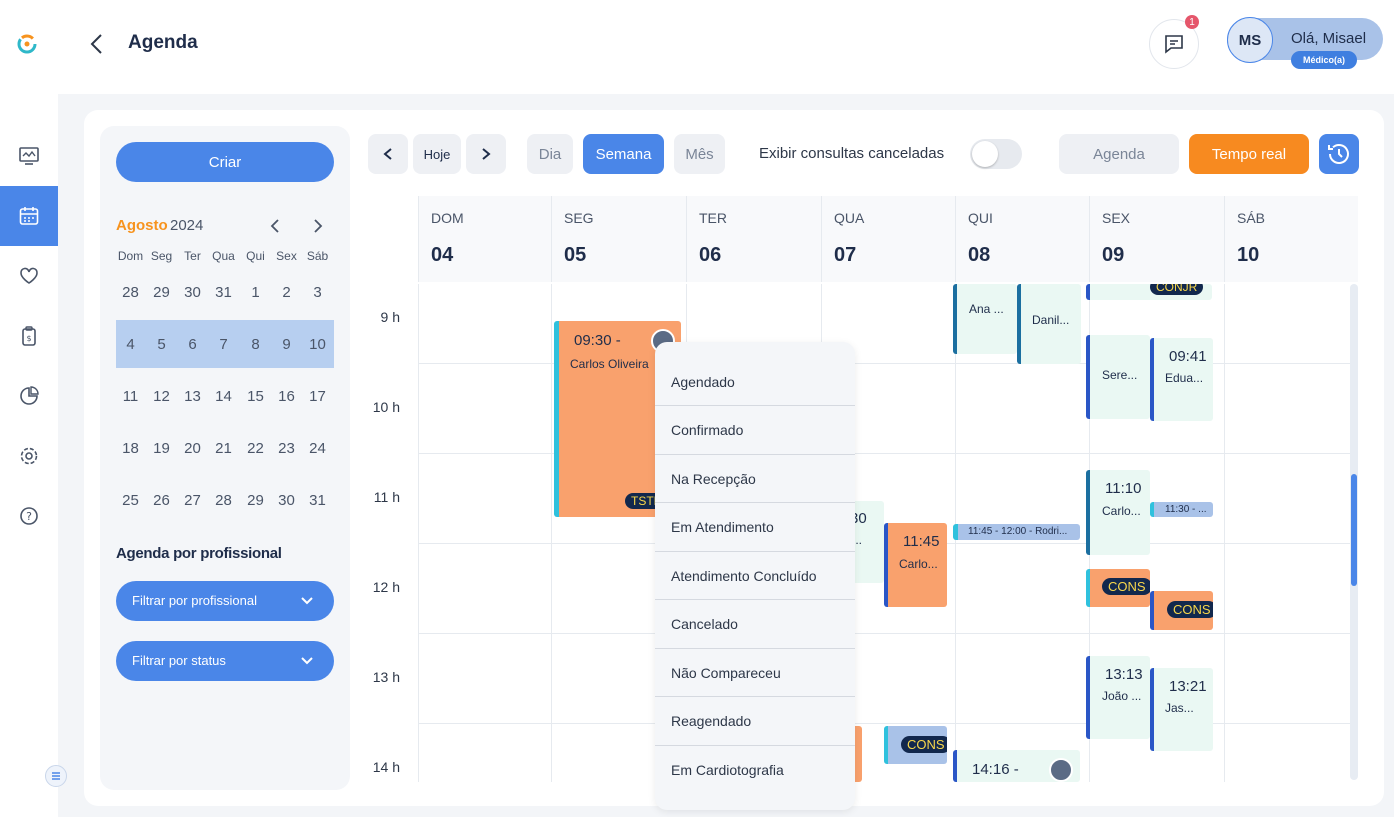 The width and height of the screenshot is (1394, 817). What do you see at coordinates (192, 344) in the screenshot?
I see `calendar-day: 6` at bounding box center [192, 344].